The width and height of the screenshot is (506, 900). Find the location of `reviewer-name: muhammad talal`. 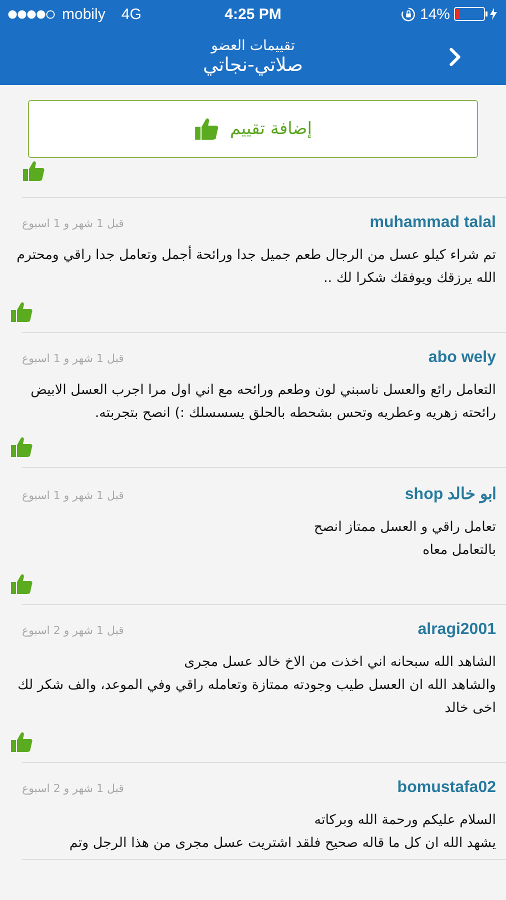

reviewer-name: muhammad talal is located at coordinates (433, 223).